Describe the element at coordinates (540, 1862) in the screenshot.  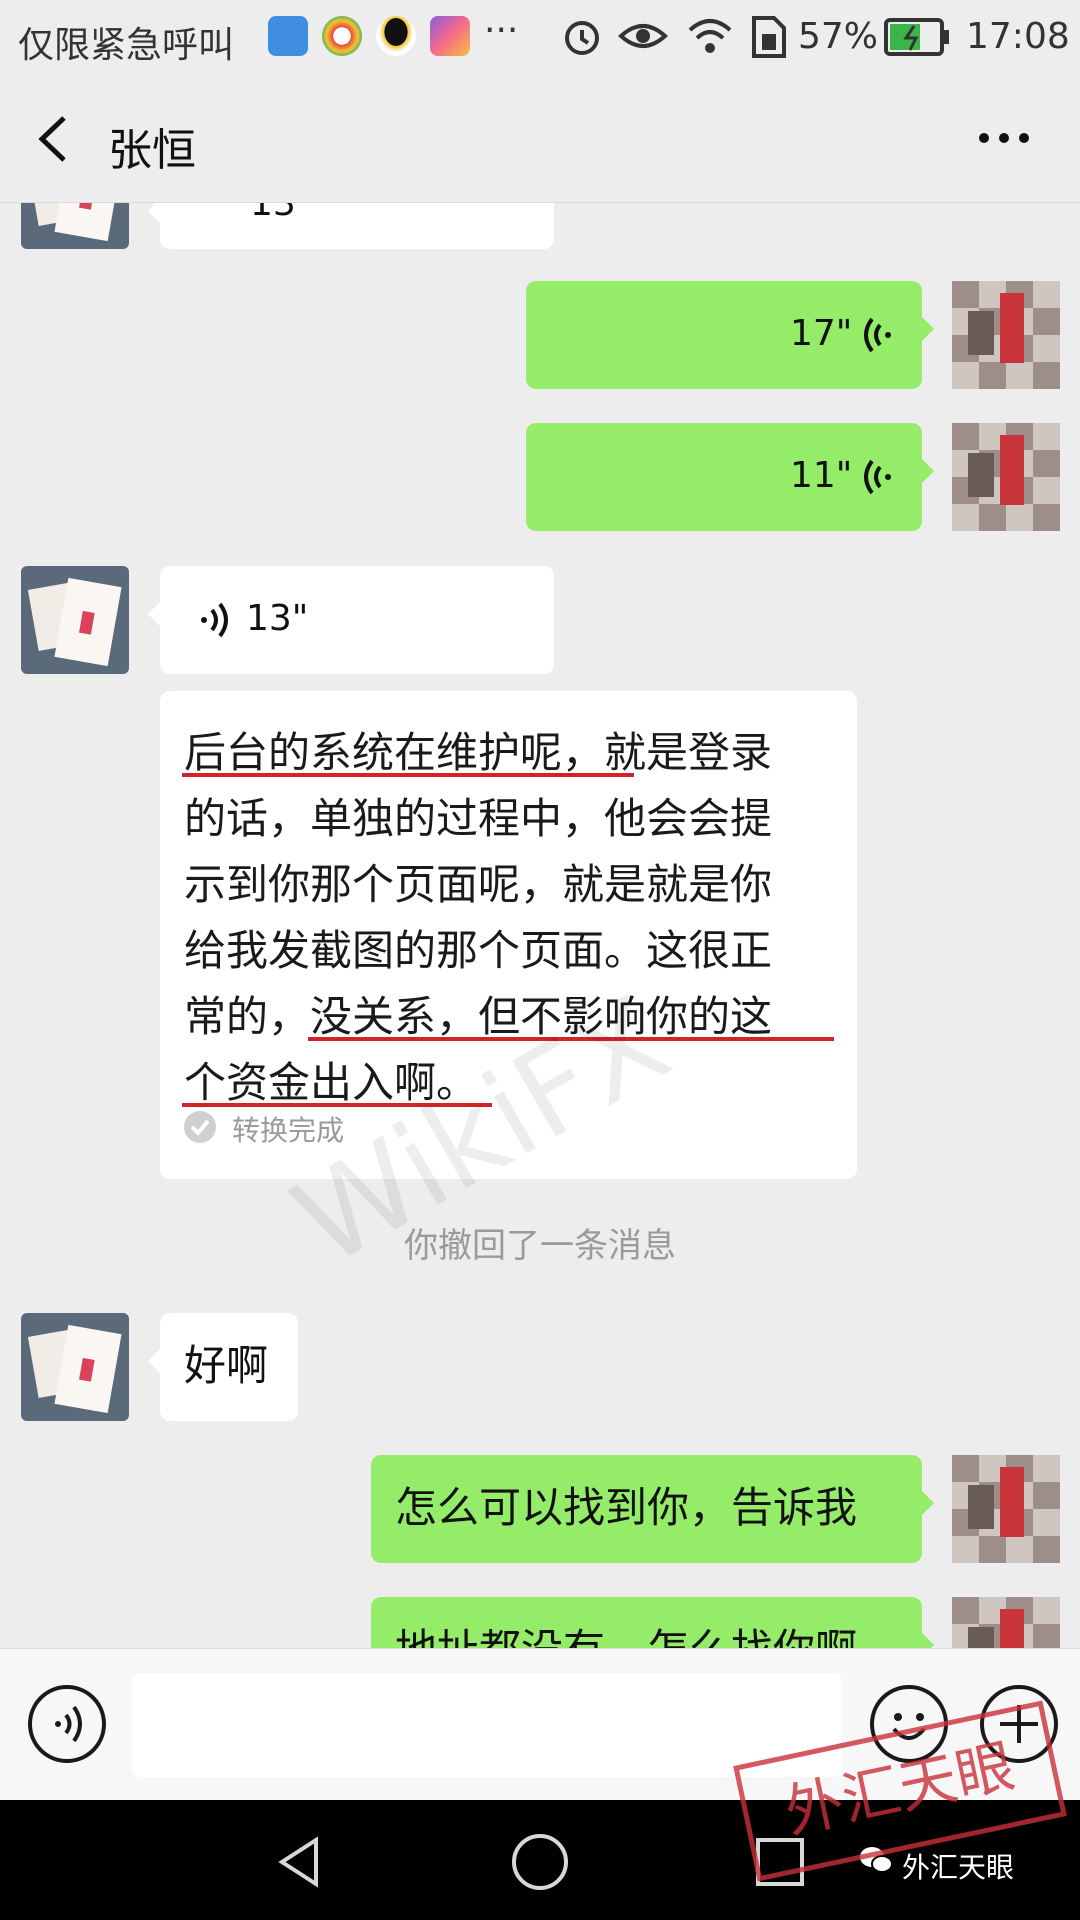
I see `home-circle-icon` at that location.